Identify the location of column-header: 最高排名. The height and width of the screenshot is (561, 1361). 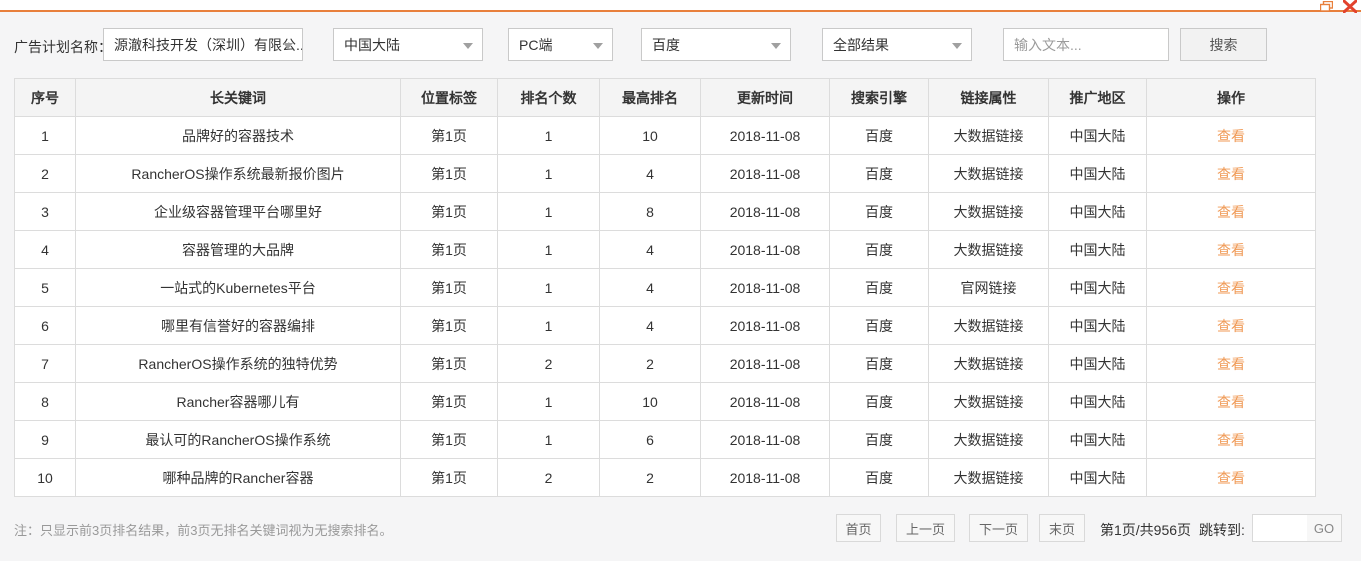
(650, 97).